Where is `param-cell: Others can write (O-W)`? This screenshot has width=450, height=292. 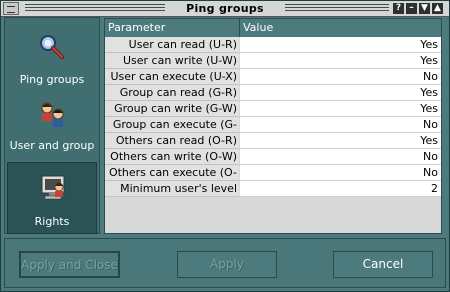
param-cell: Others can write (O-W) is located at coordinates (172, 157).